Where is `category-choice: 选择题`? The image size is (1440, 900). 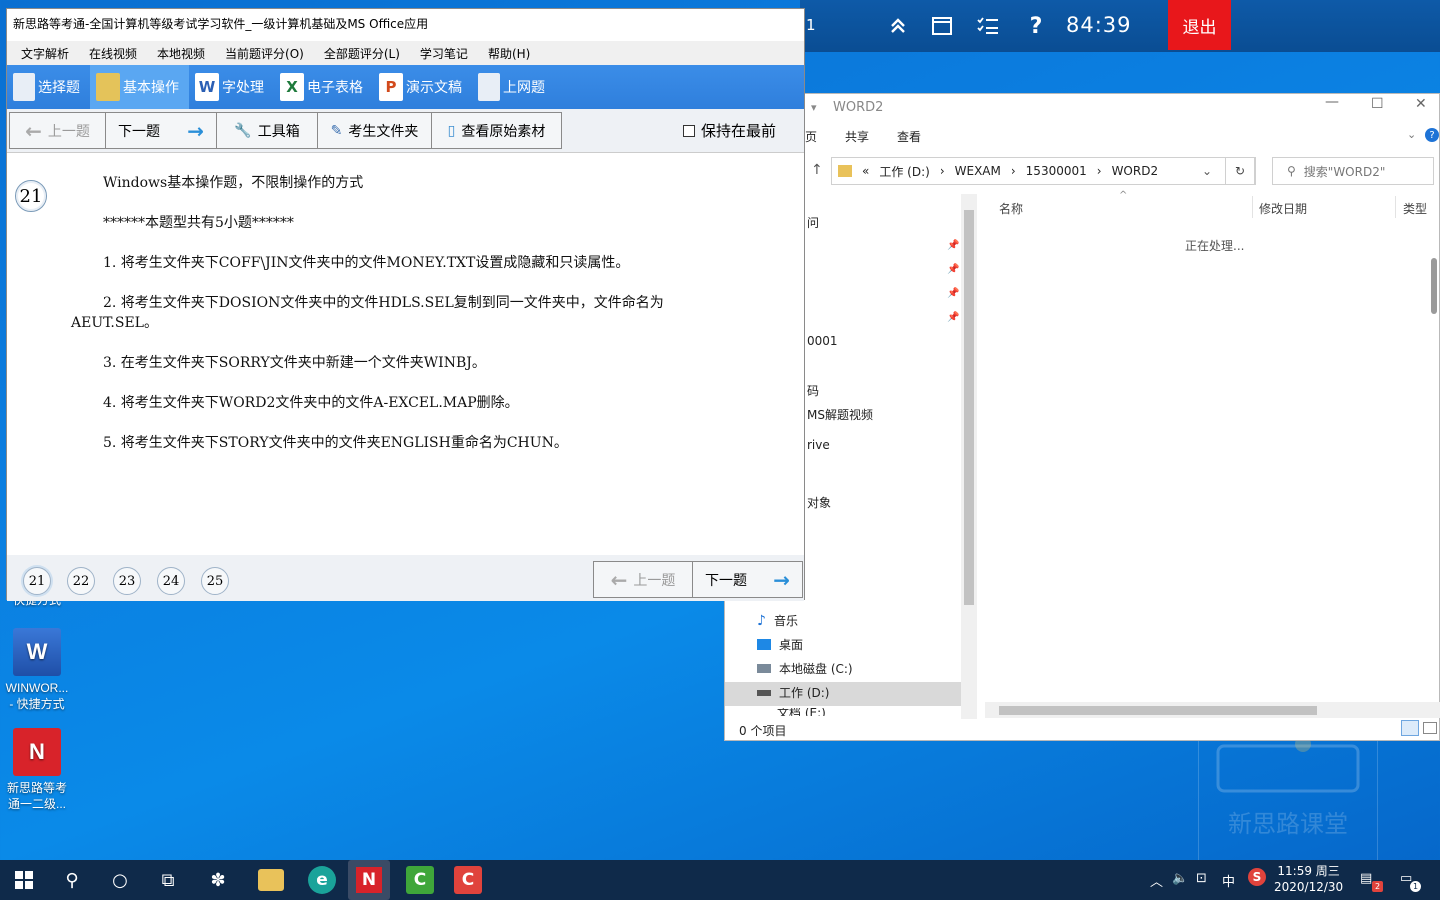 category-choice: 选择题 is located at coordinates (48, 87).